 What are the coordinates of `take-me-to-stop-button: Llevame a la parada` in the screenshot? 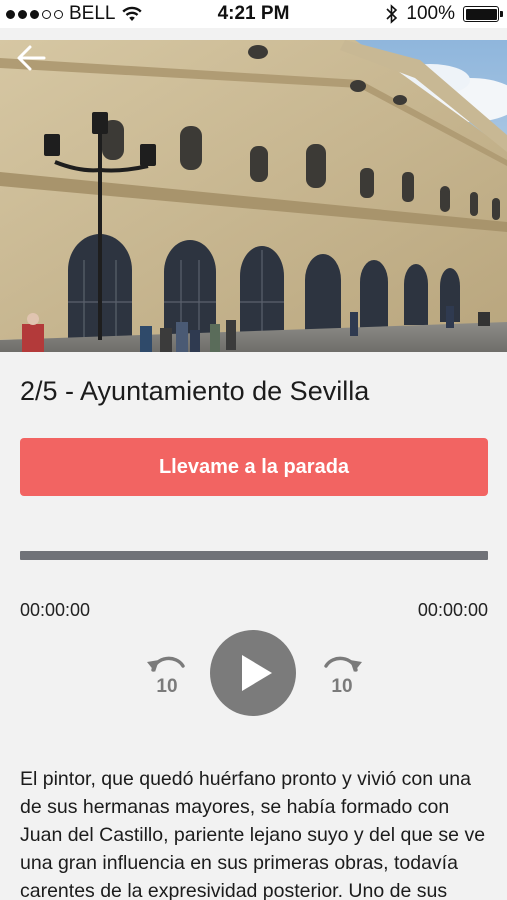 It's located at (254, 467).